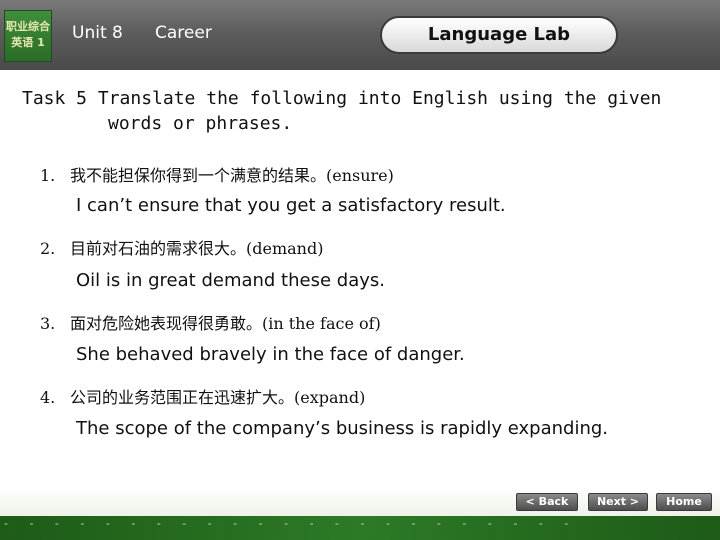 The width and height of the screenshot is (720, 540). What do you see at coordinates (197, 248) in the screenshot?
I see `question-text: 目前对石油的需求很大。(demand)` at bounding box center [197, 248].